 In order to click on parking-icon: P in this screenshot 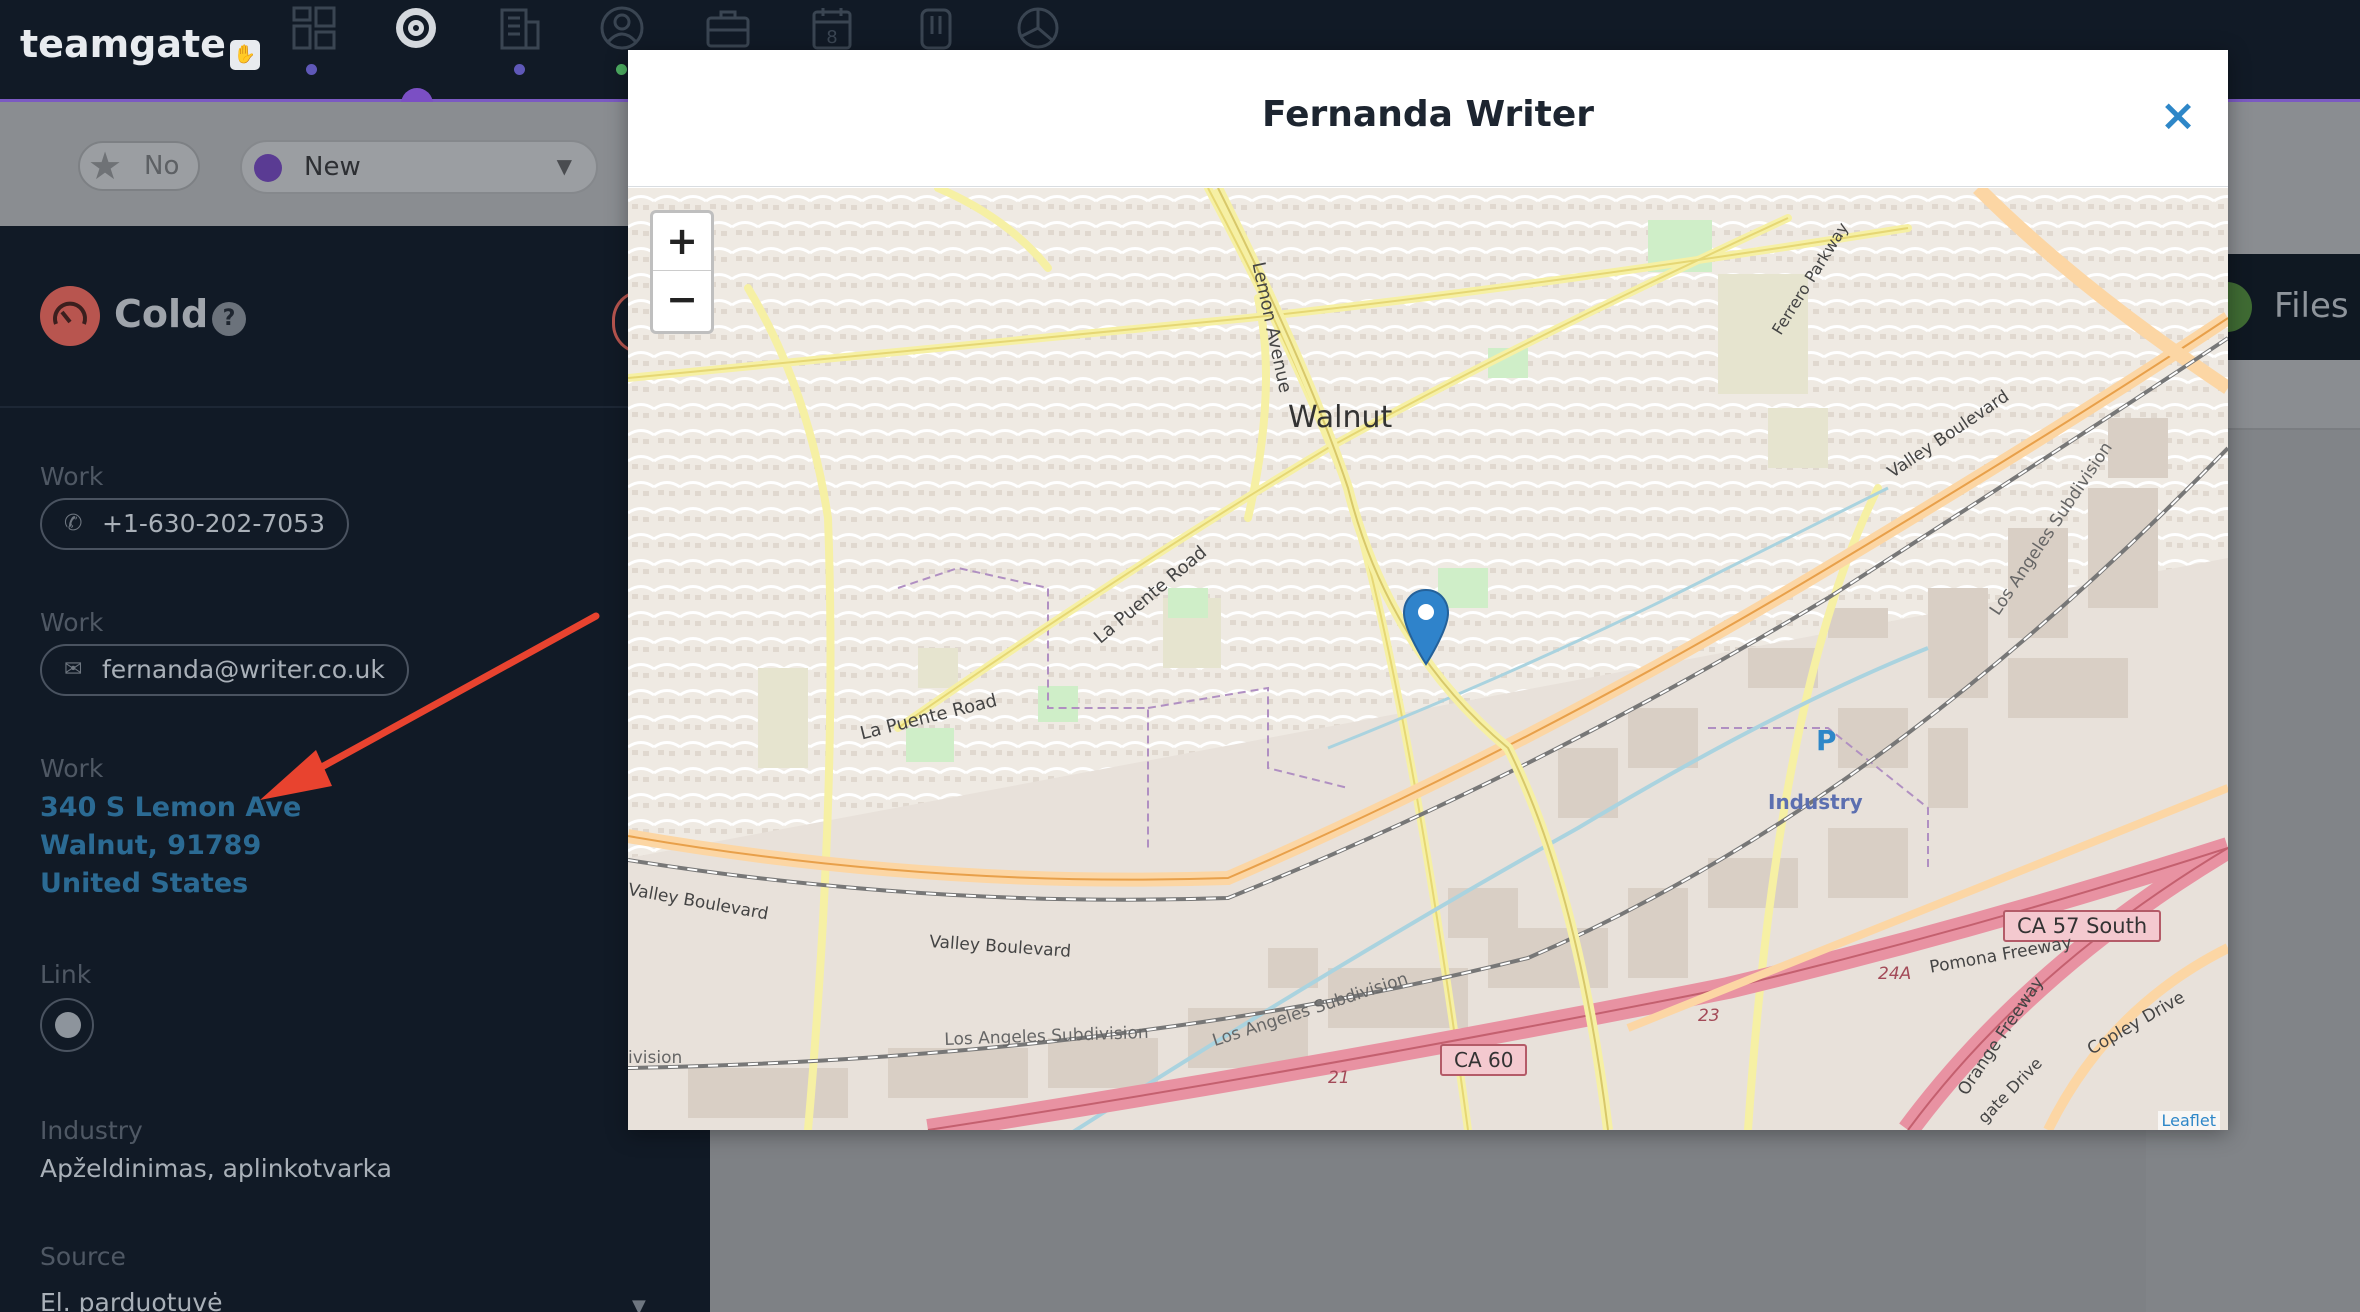, I will do `click(1826, 740)`.